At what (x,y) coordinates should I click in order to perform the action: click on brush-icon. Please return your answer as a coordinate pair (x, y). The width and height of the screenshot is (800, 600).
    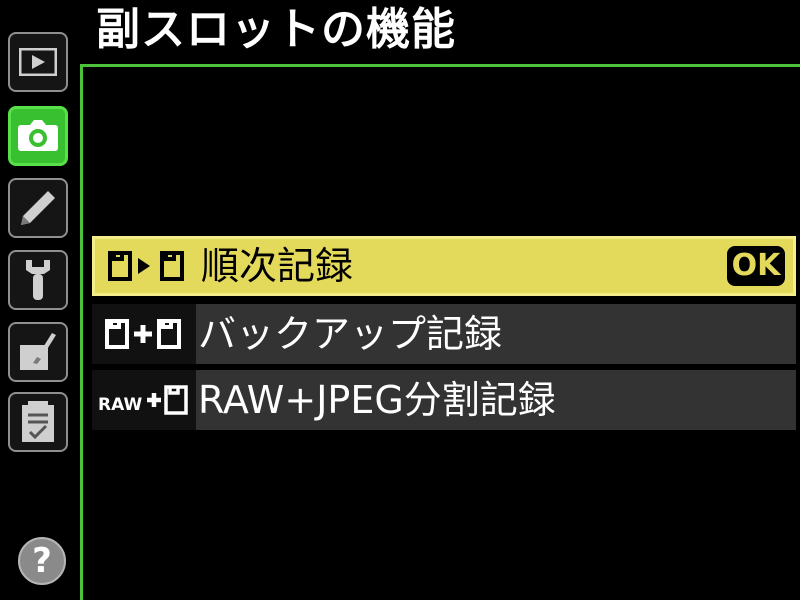
    Looking at the image, I should click on (38, 352).